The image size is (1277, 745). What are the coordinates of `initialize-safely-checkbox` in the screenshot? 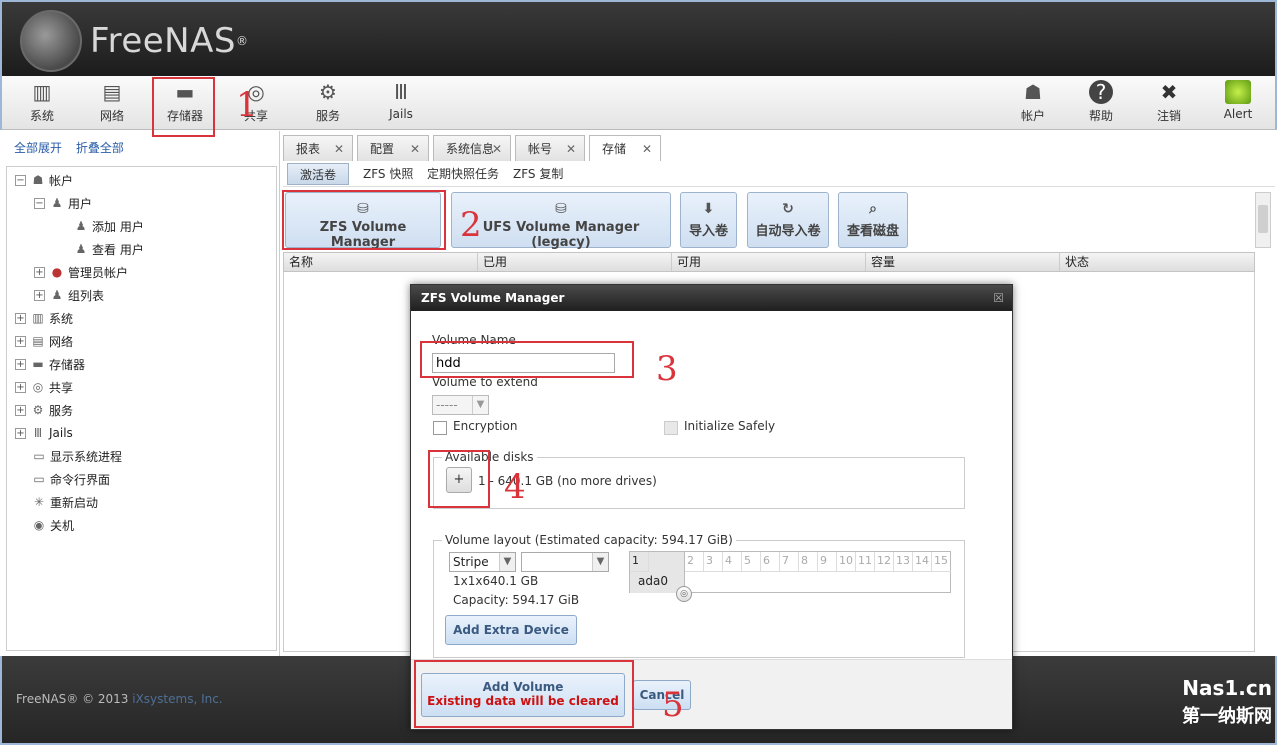 It's located at (671, 428).